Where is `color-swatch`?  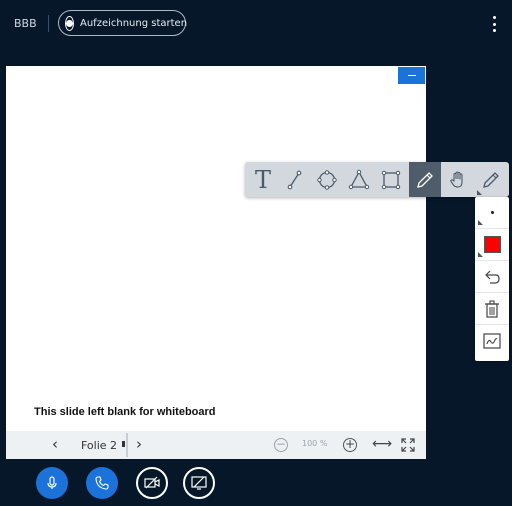
color-swatch is located at coordinates (492, 244).